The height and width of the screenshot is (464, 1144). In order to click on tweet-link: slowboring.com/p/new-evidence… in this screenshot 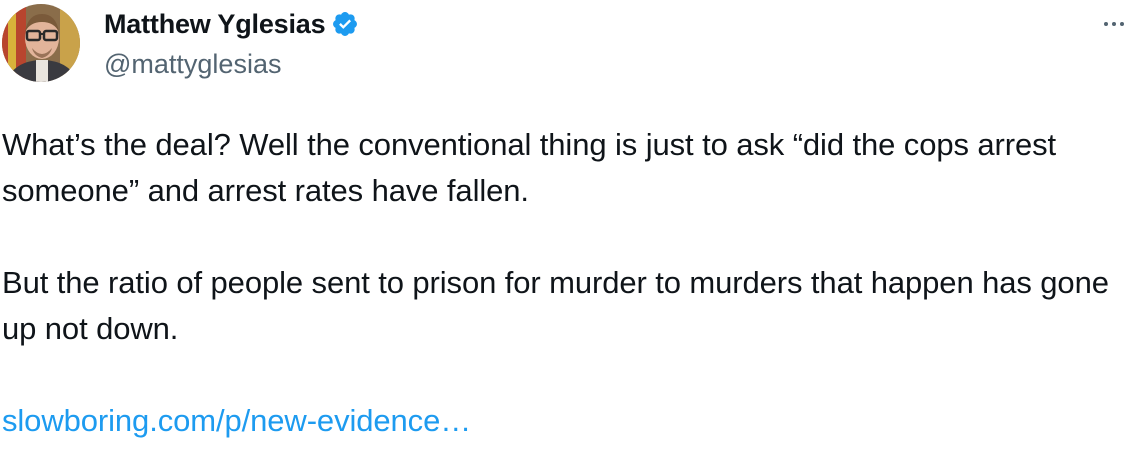, I will do `click(236, 420)`.